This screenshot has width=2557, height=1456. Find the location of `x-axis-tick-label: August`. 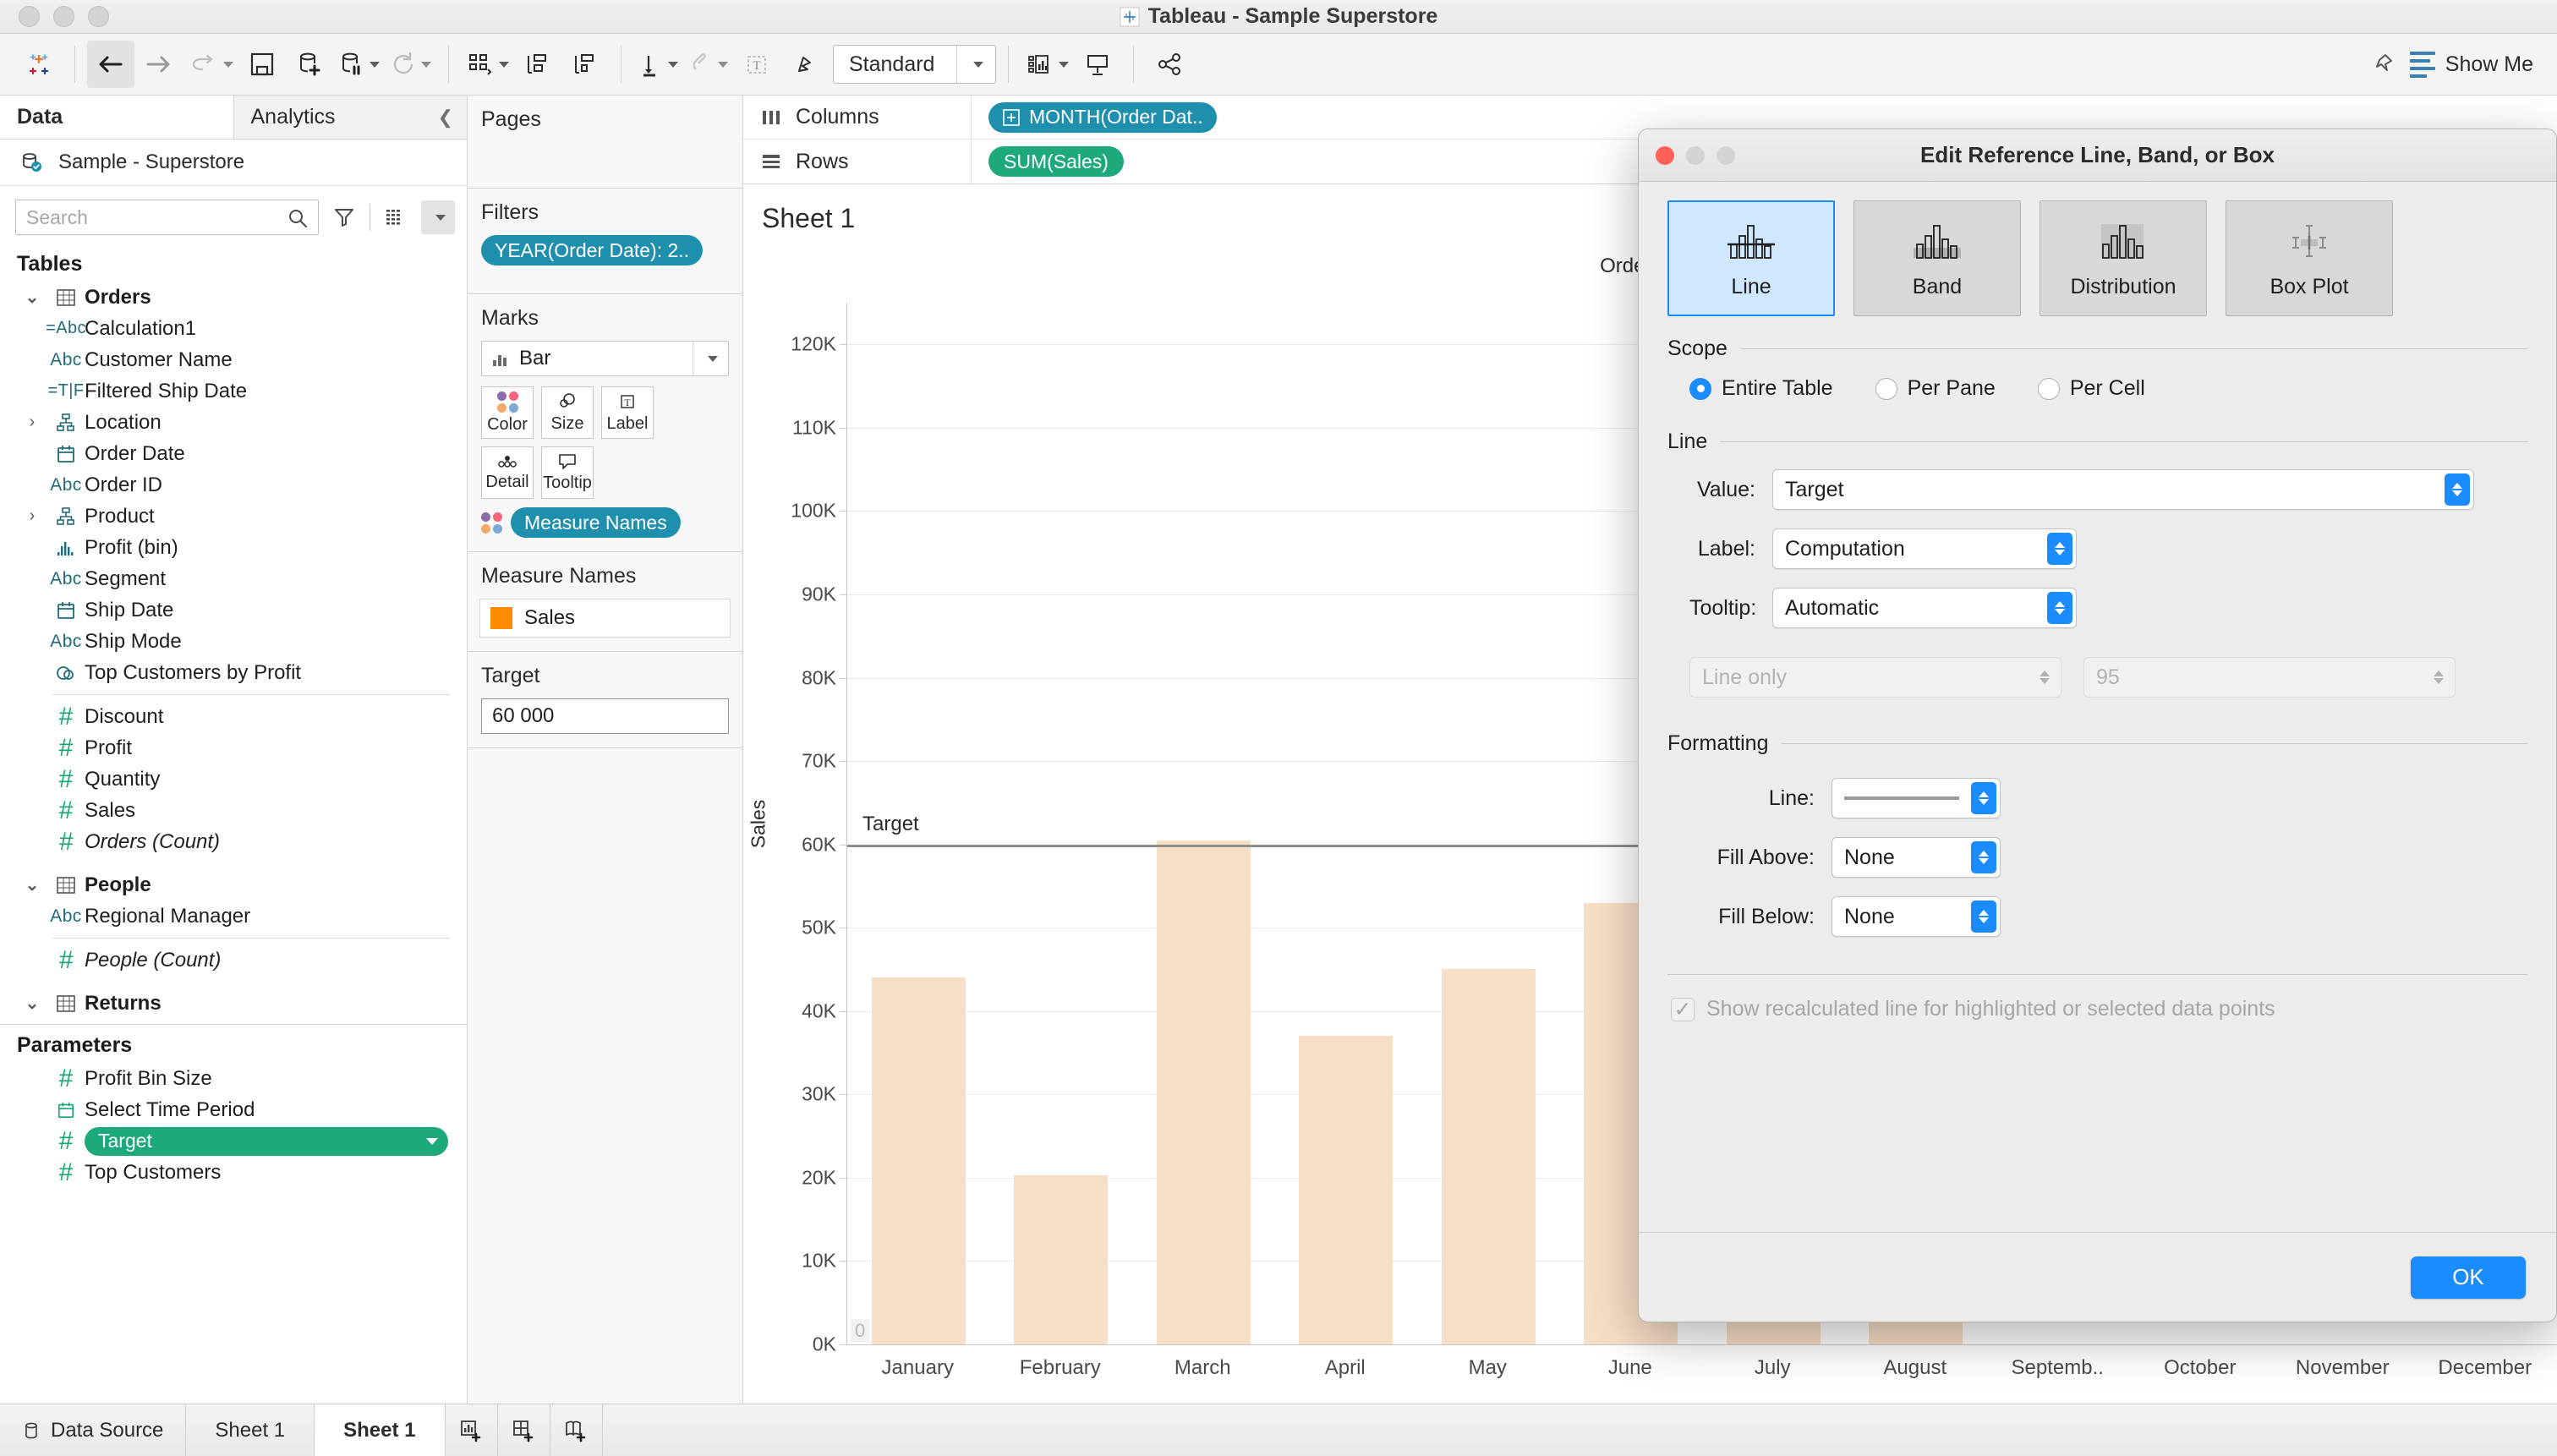

x-axis-tick-label: August is located at coordinates (1914, 1368).